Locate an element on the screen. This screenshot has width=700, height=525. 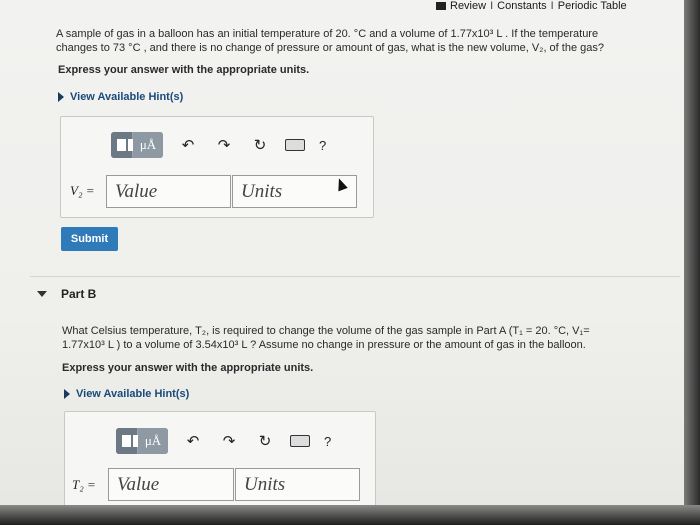
part-a-value-input: Value is located at coordinates (168, 191).